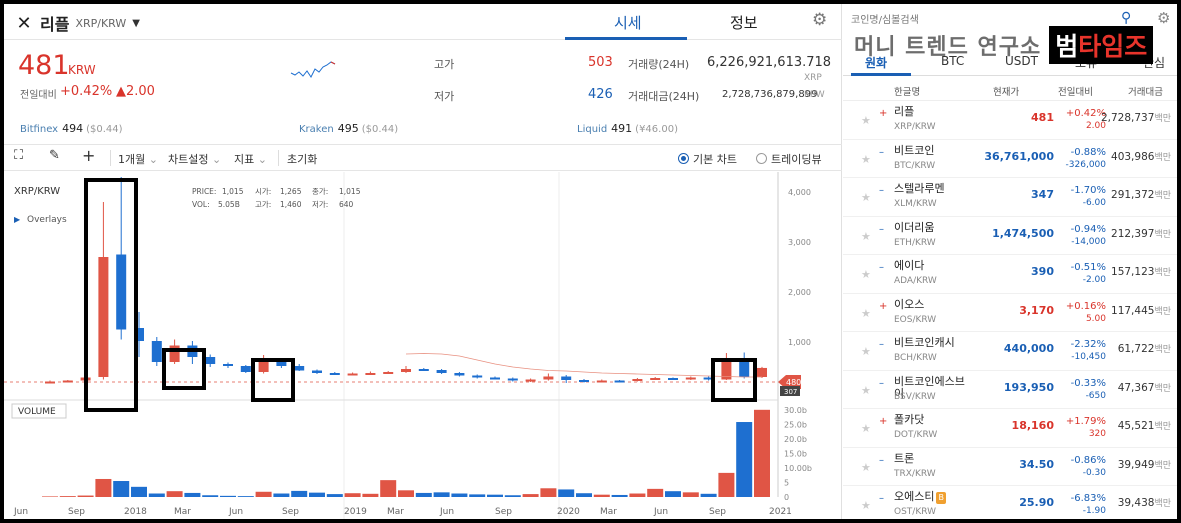 This screenshot has width=1181, height=523. Describe the element at coordinates (110, 158) in the screenshot. I see `divider` at that location.